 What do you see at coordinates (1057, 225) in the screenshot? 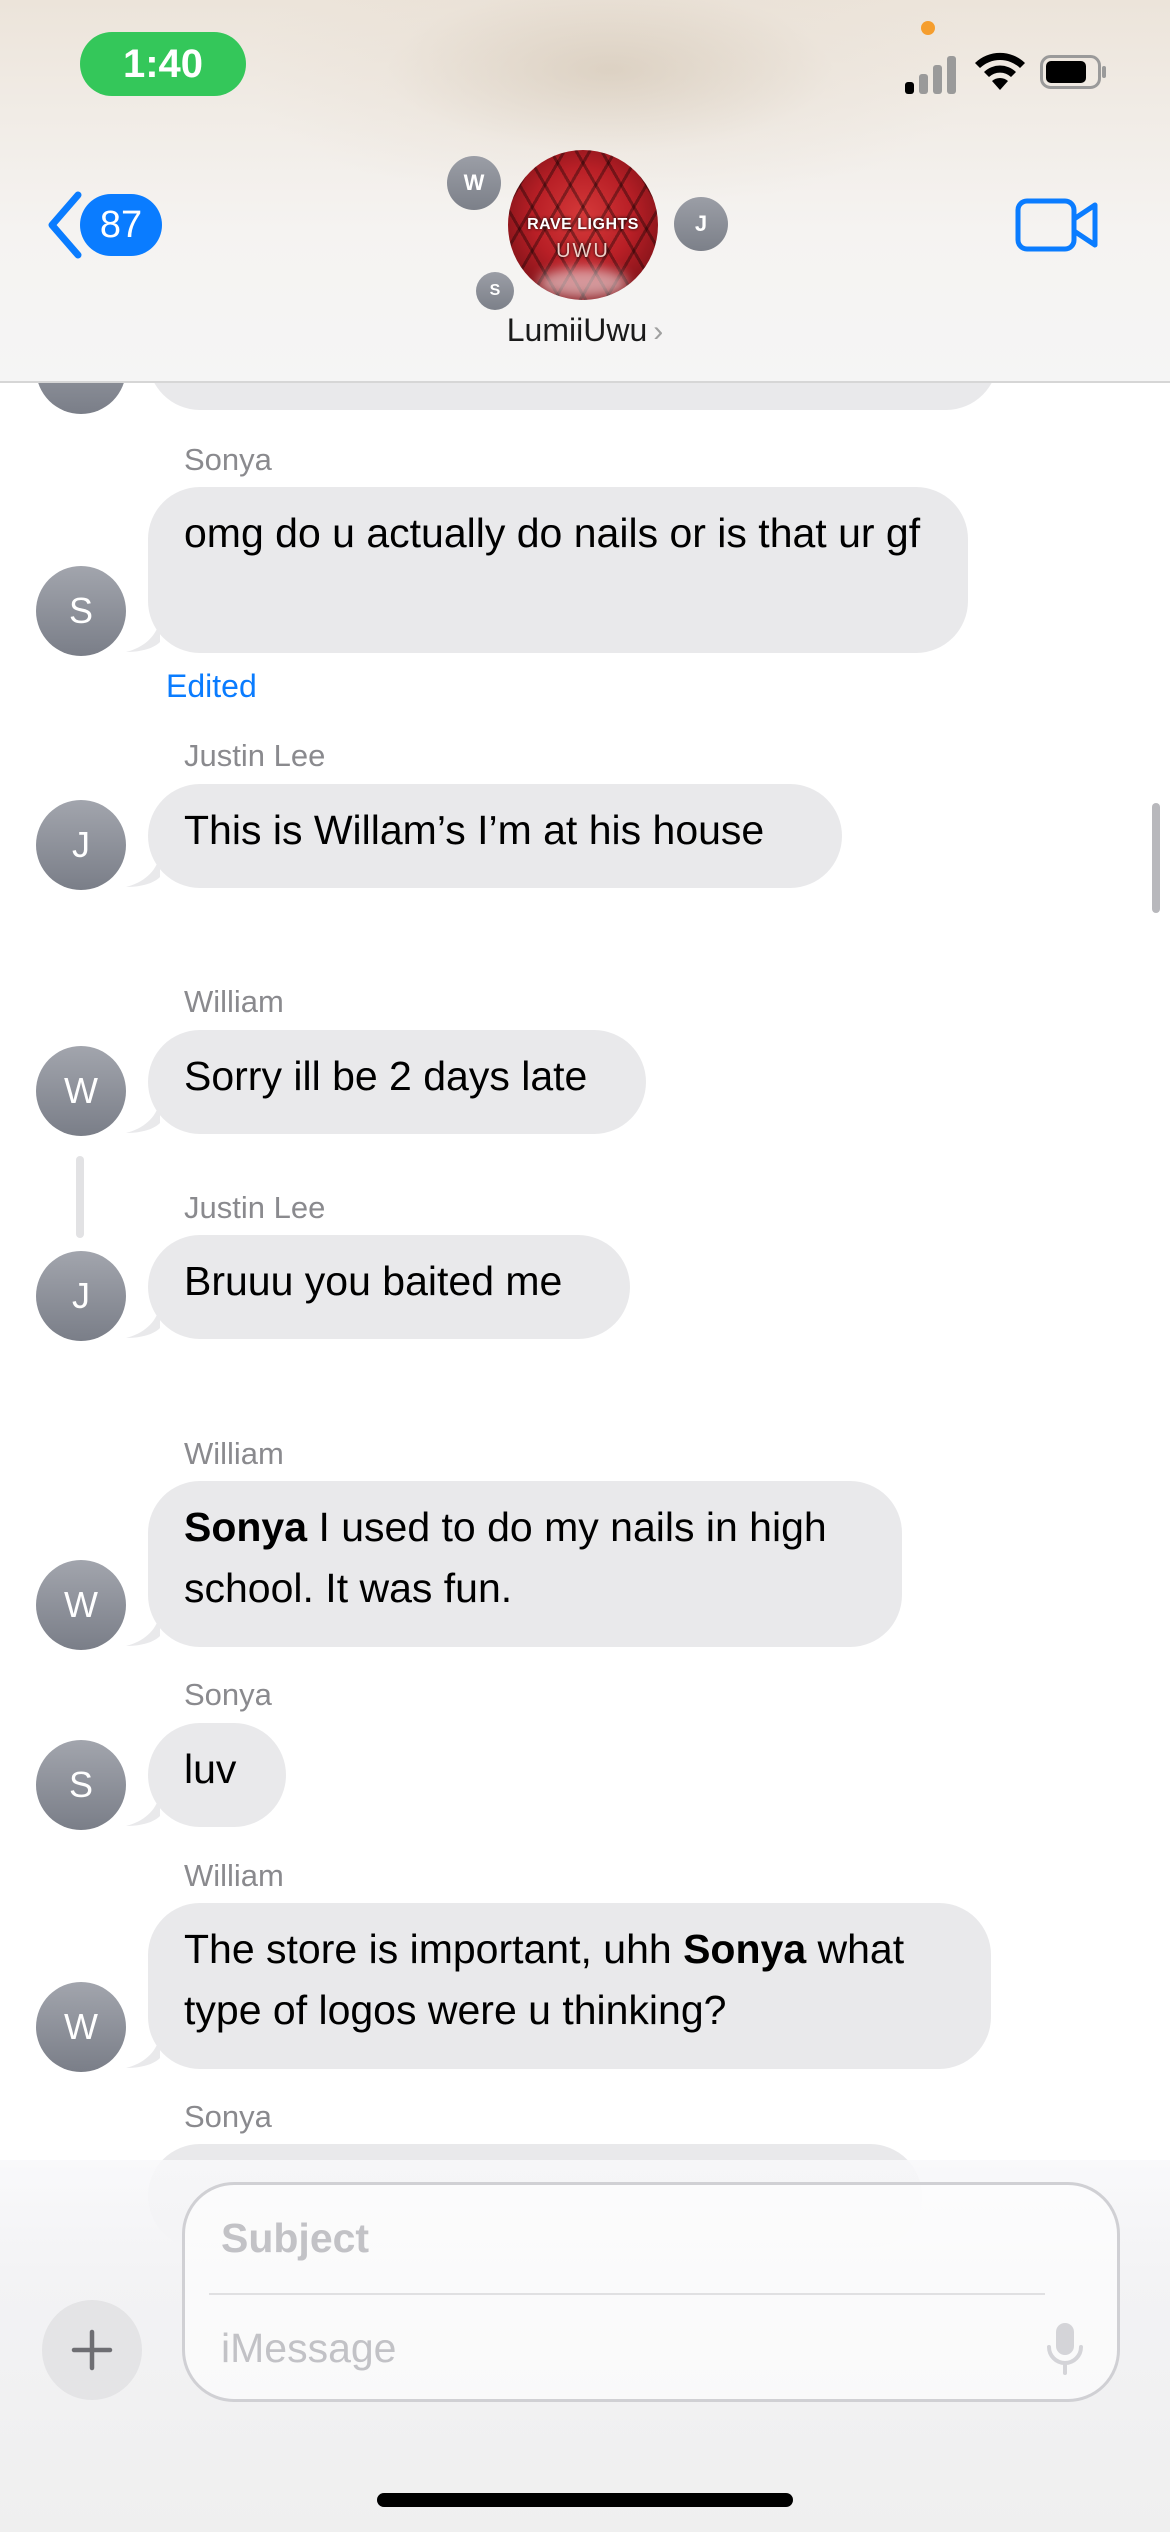
I see `video-camera-icon` at bounding box center [1057, 225].